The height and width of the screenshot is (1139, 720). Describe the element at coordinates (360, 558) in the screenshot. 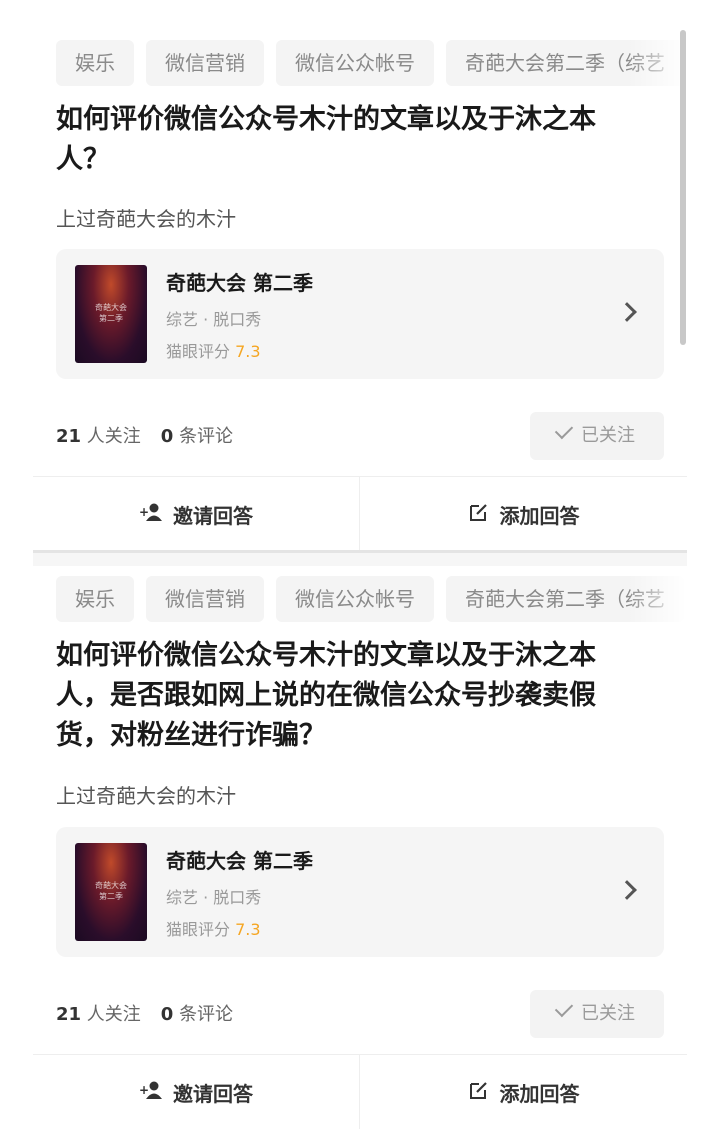

I see `card-divider` at that location.